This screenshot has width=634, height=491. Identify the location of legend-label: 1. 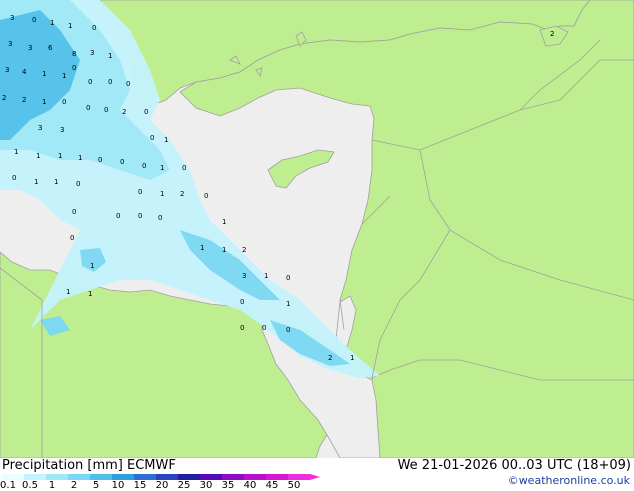
(52, 485).